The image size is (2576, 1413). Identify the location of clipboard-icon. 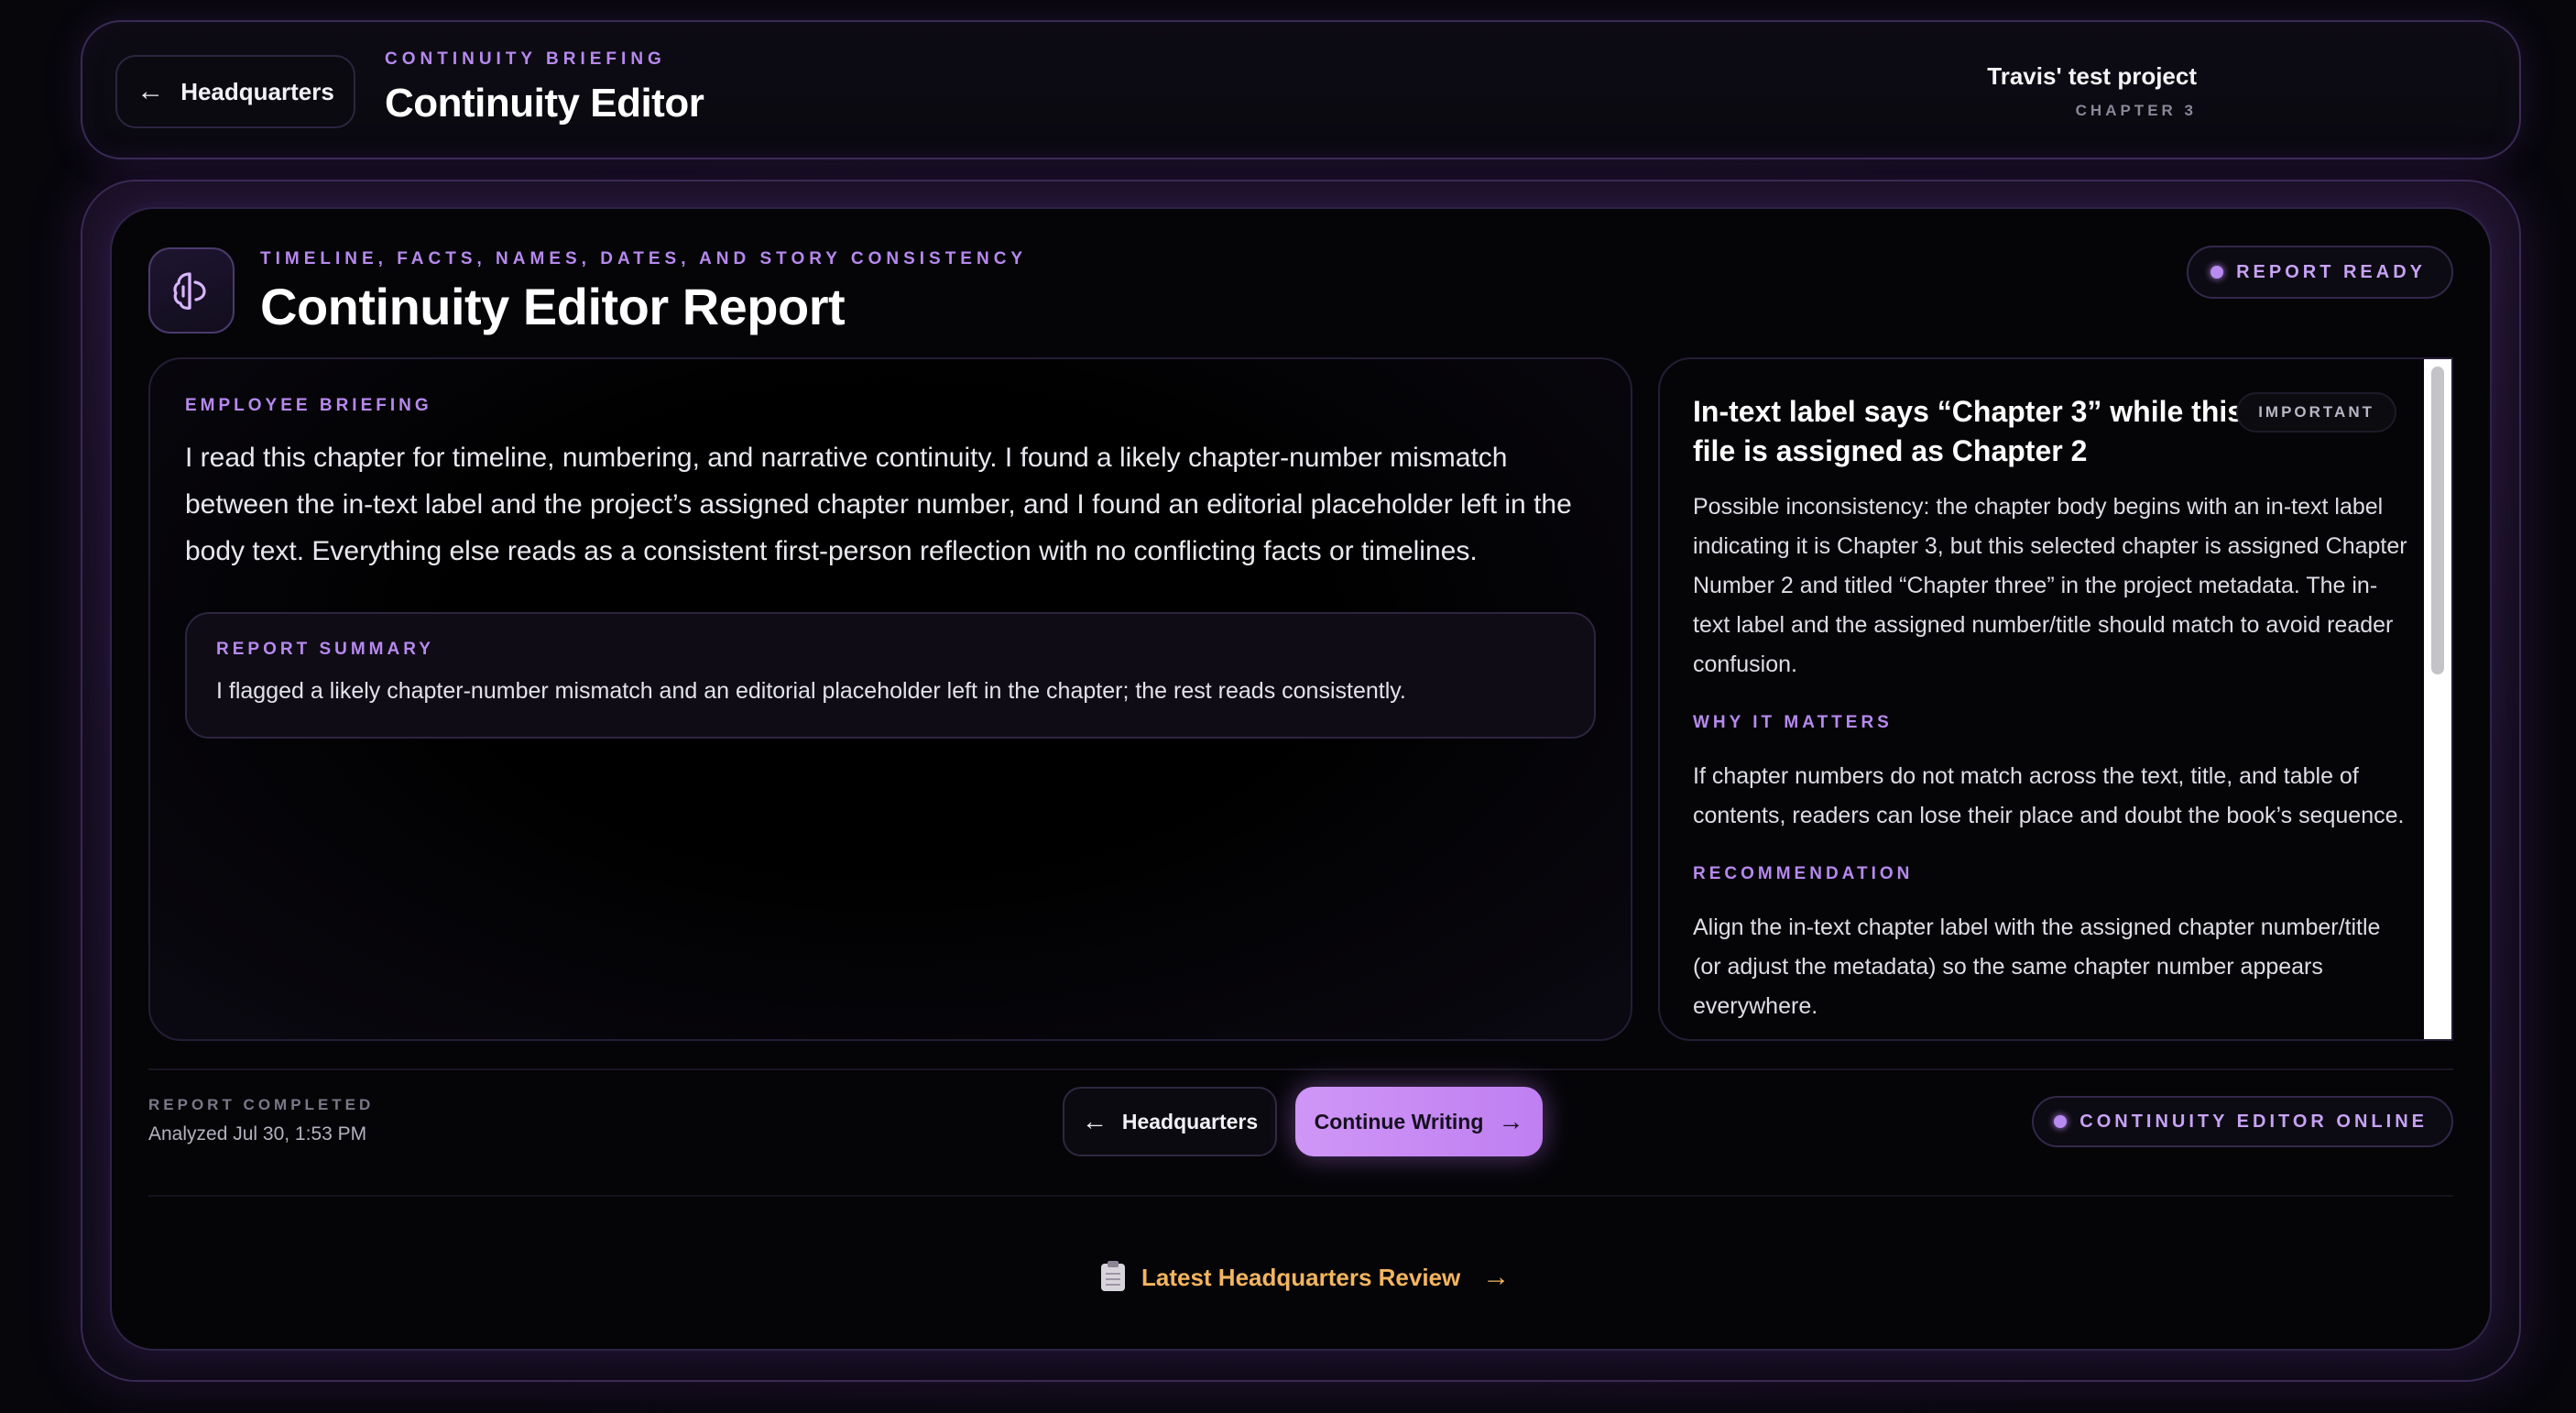
(1113, 1276).